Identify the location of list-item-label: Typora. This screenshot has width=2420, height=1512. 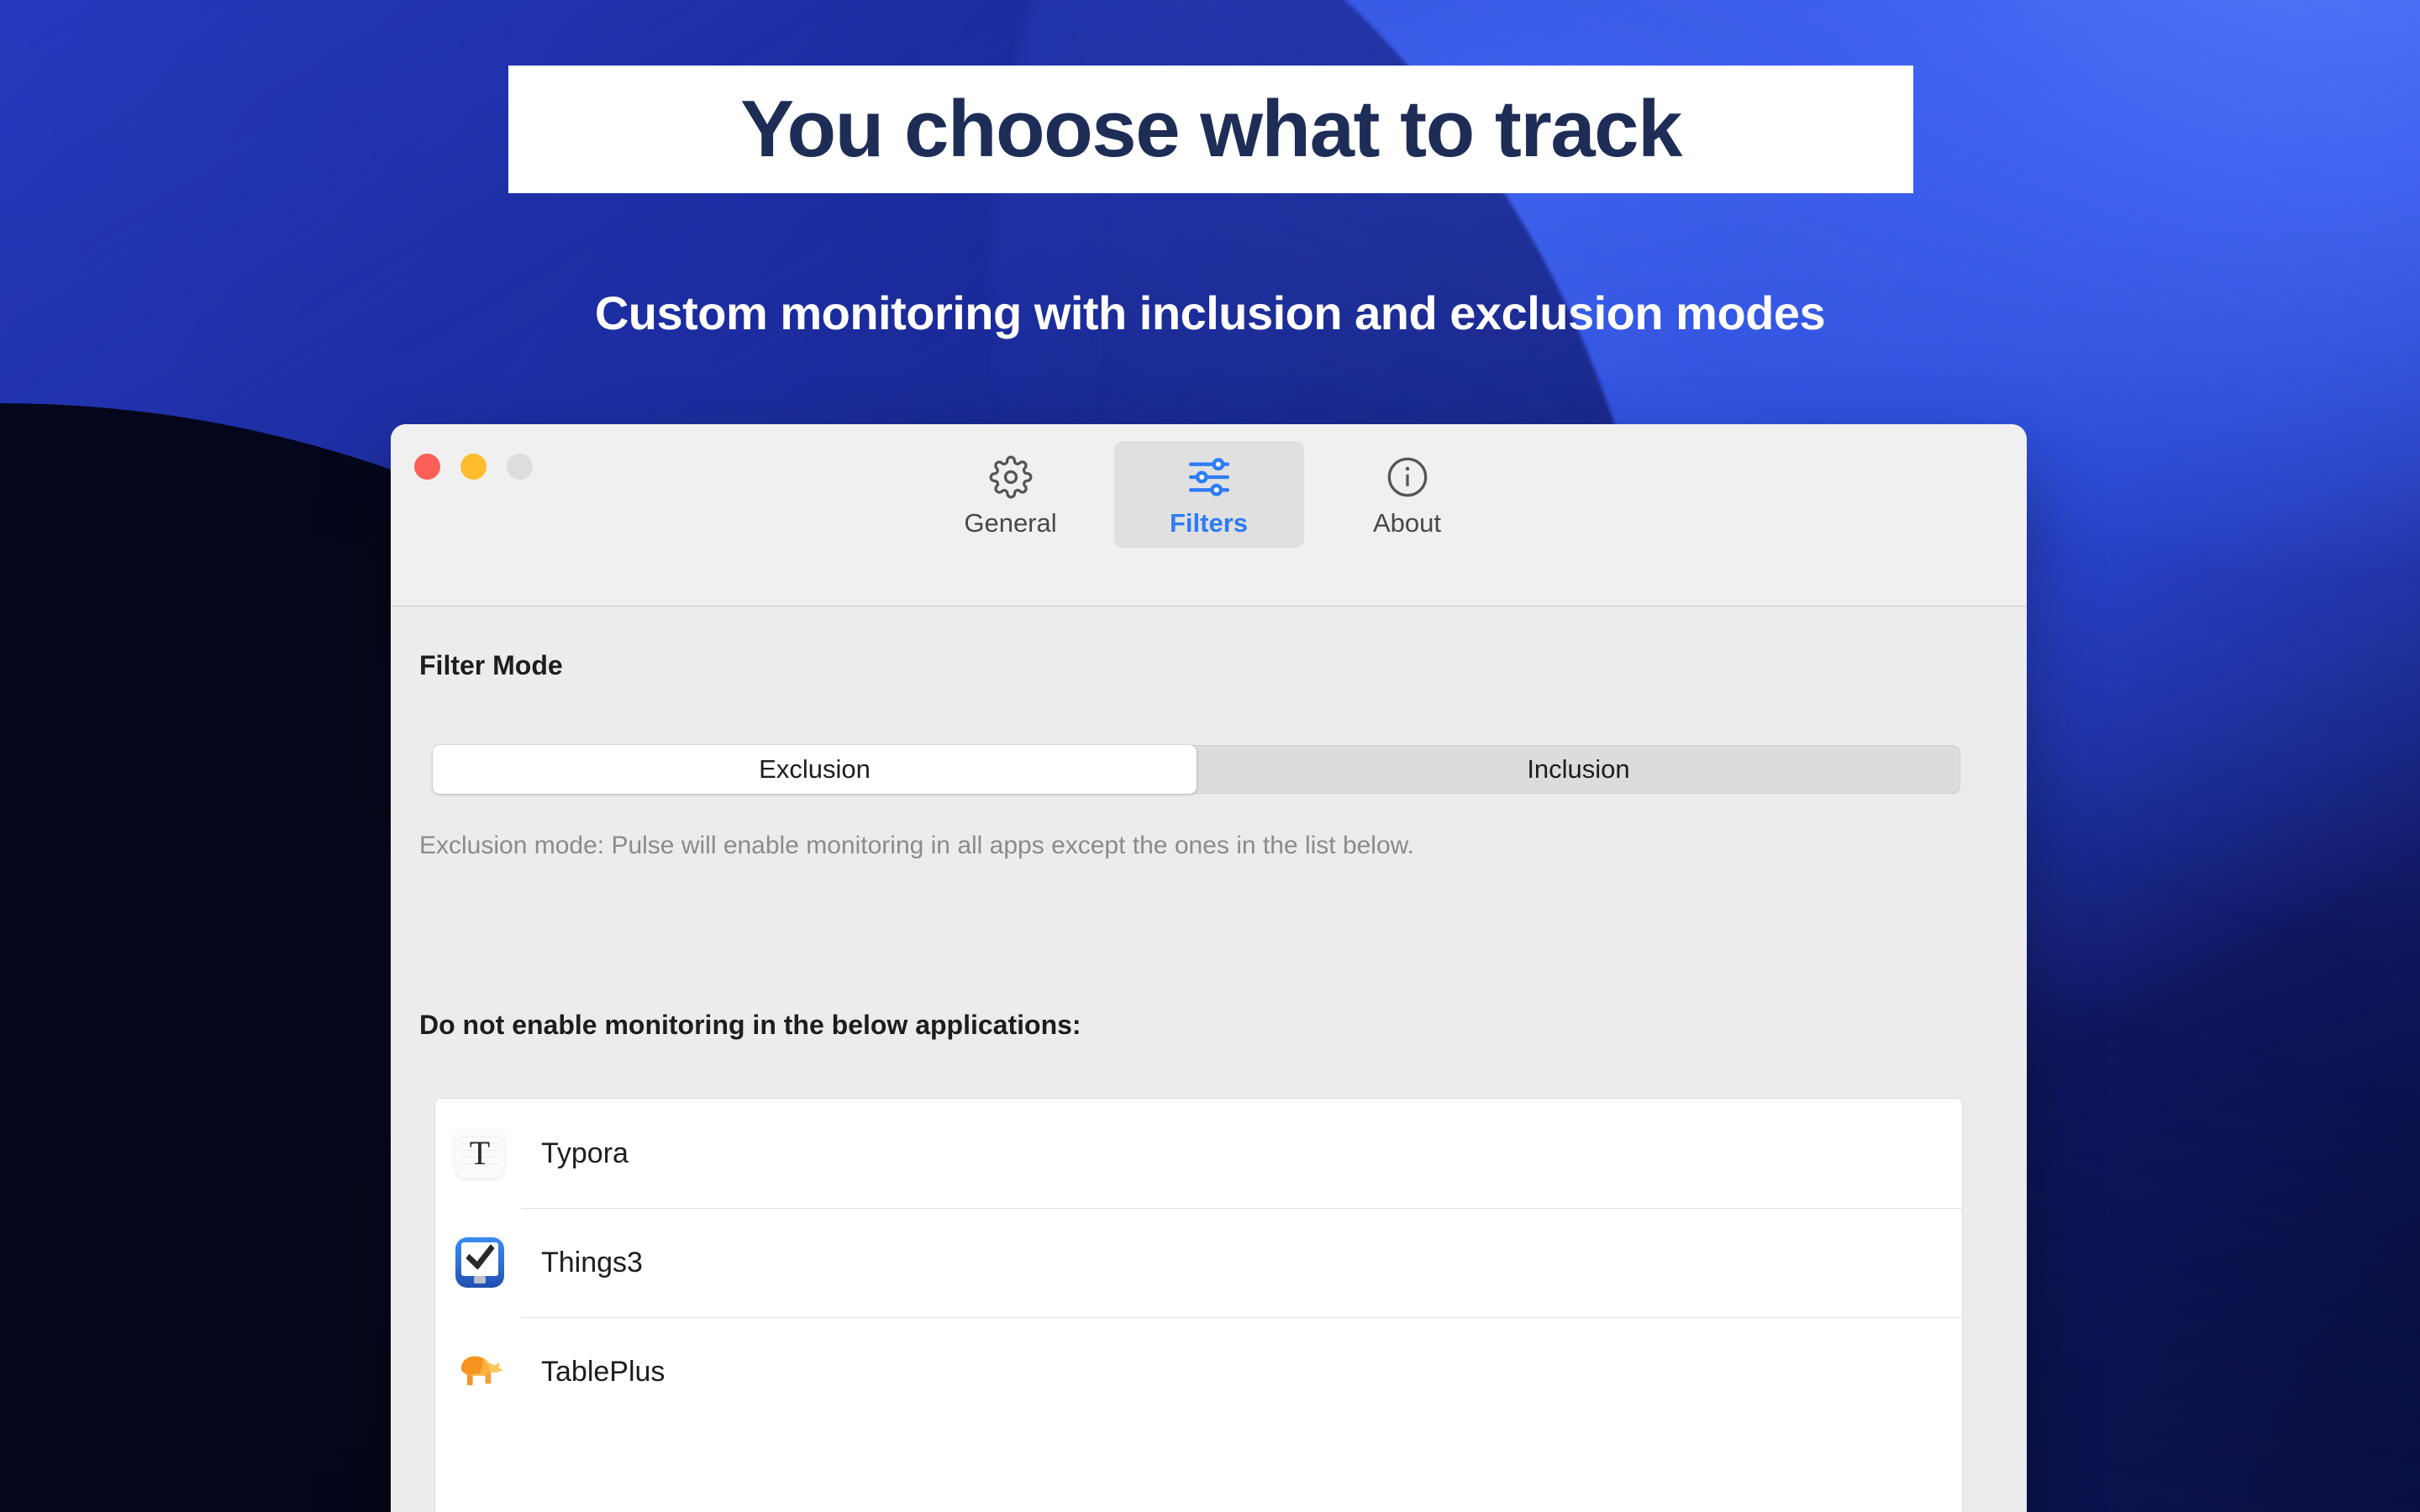
(585, 1153).